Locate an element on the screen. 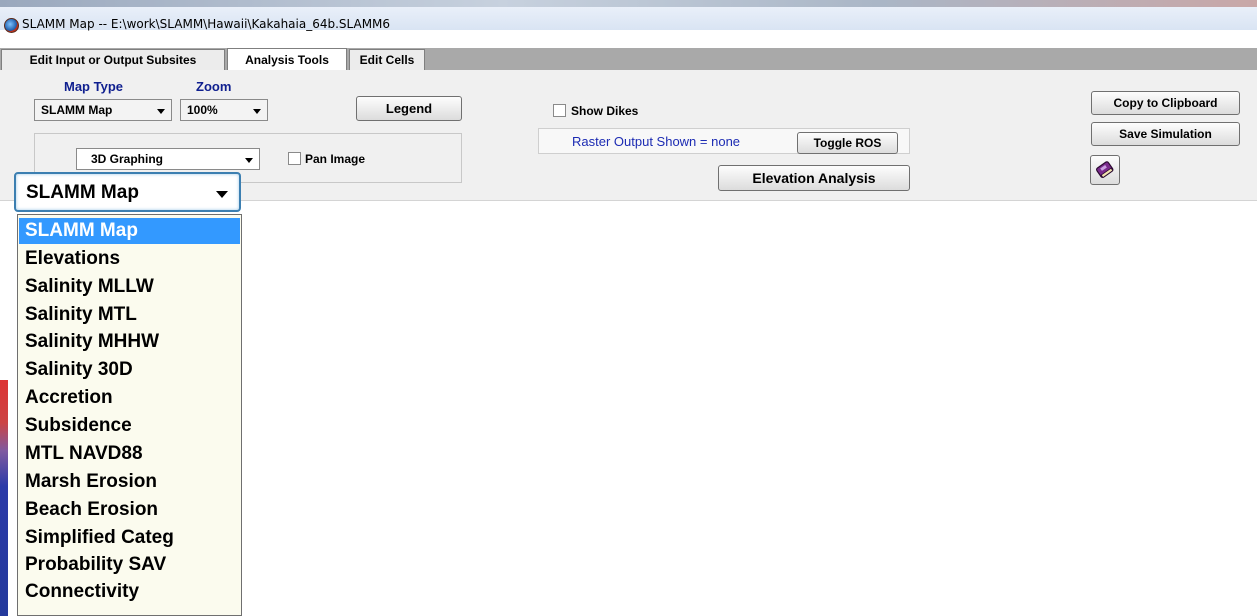 This screenshot has width=1257, height=616. dropdown-option: Elevations is located at coordinates (129, 259).